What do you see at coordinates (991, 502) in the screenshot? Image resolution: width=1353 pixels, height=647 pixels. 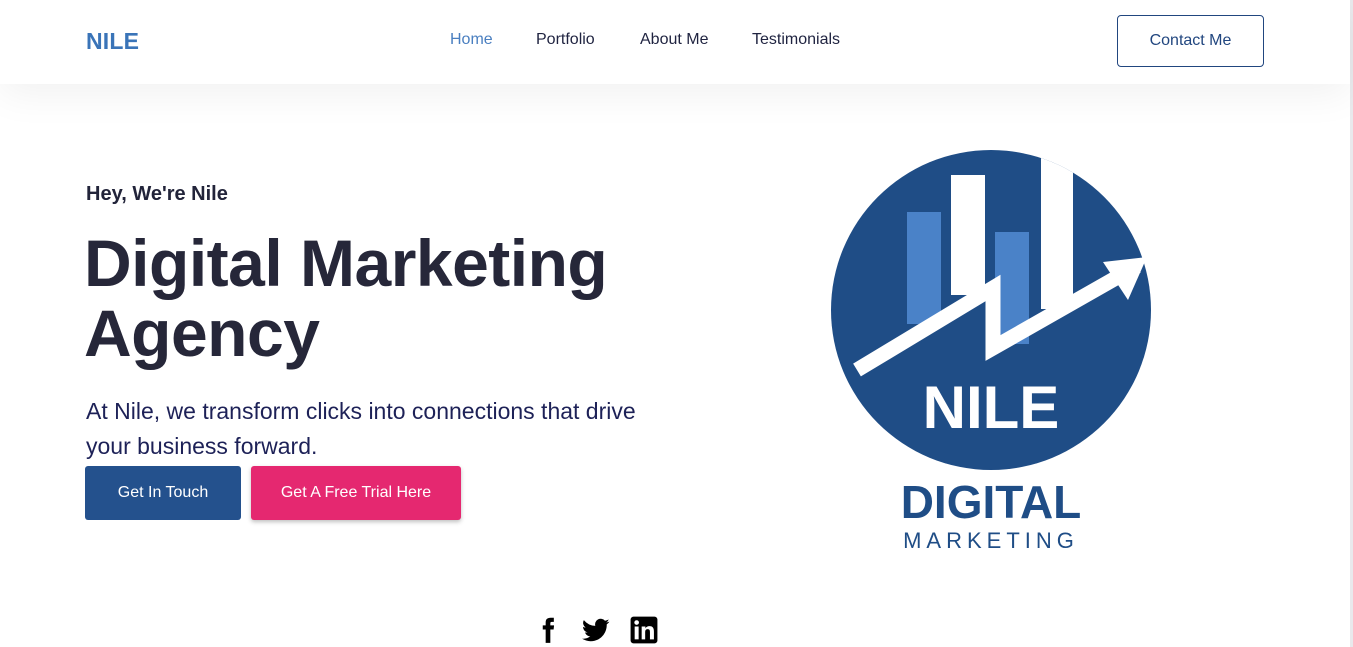 I see `logo-digital-text: DIGITAL` at bounding box center [991, 502].